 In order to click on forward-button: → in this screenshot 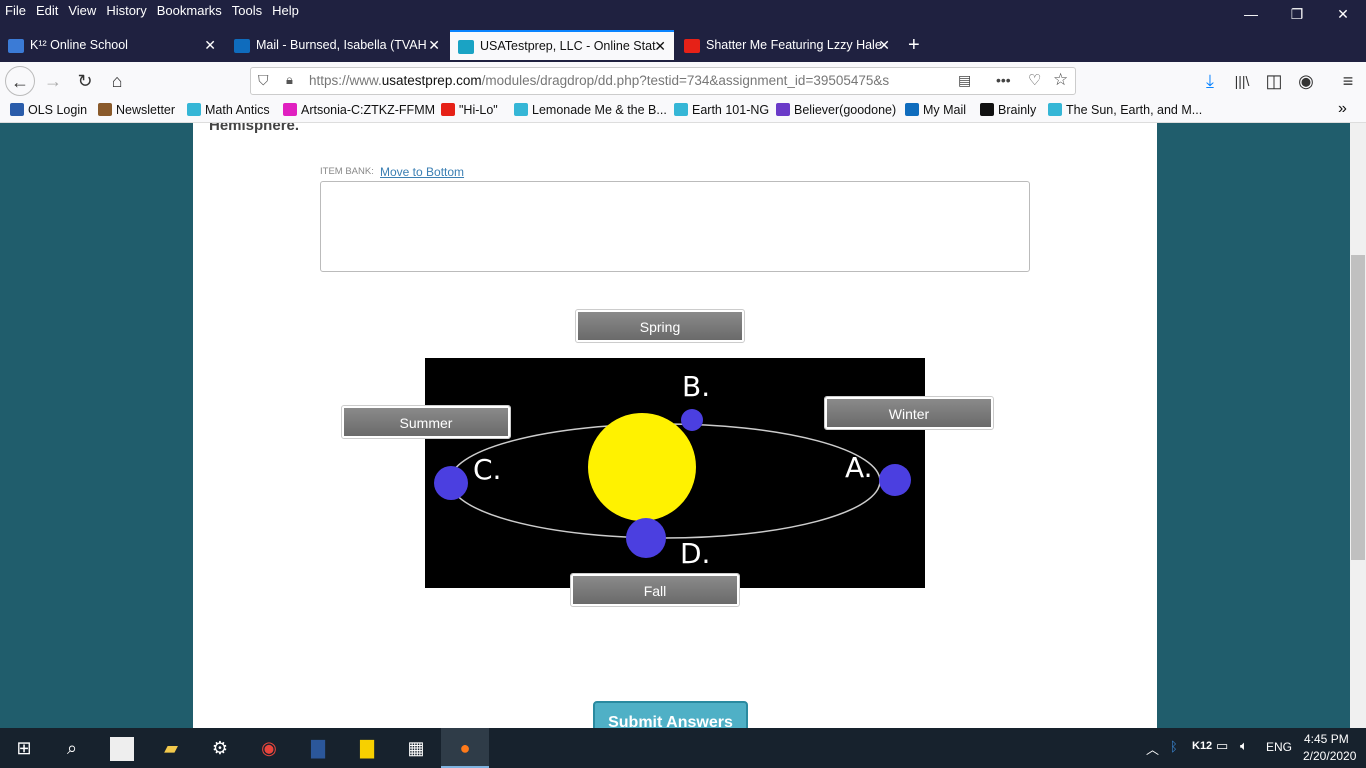, I will do `click(53, 81)`.